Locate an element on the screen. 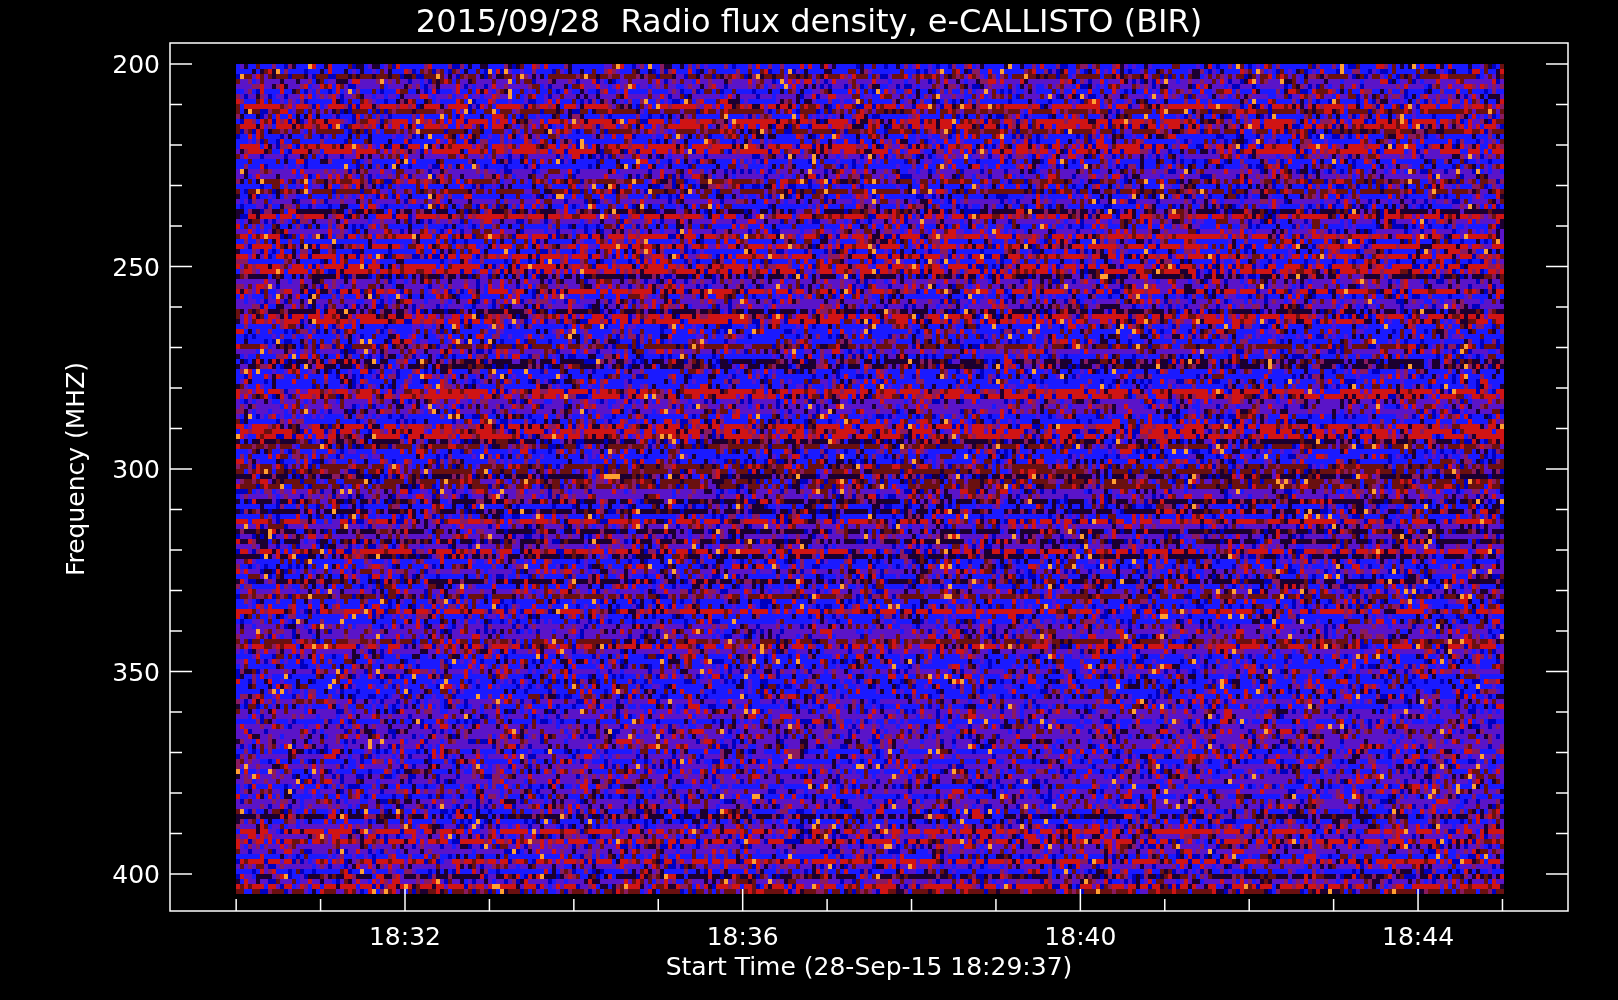 The image size is (1618, 1000). tick-label: 200 is located at coordinates (136, 64).